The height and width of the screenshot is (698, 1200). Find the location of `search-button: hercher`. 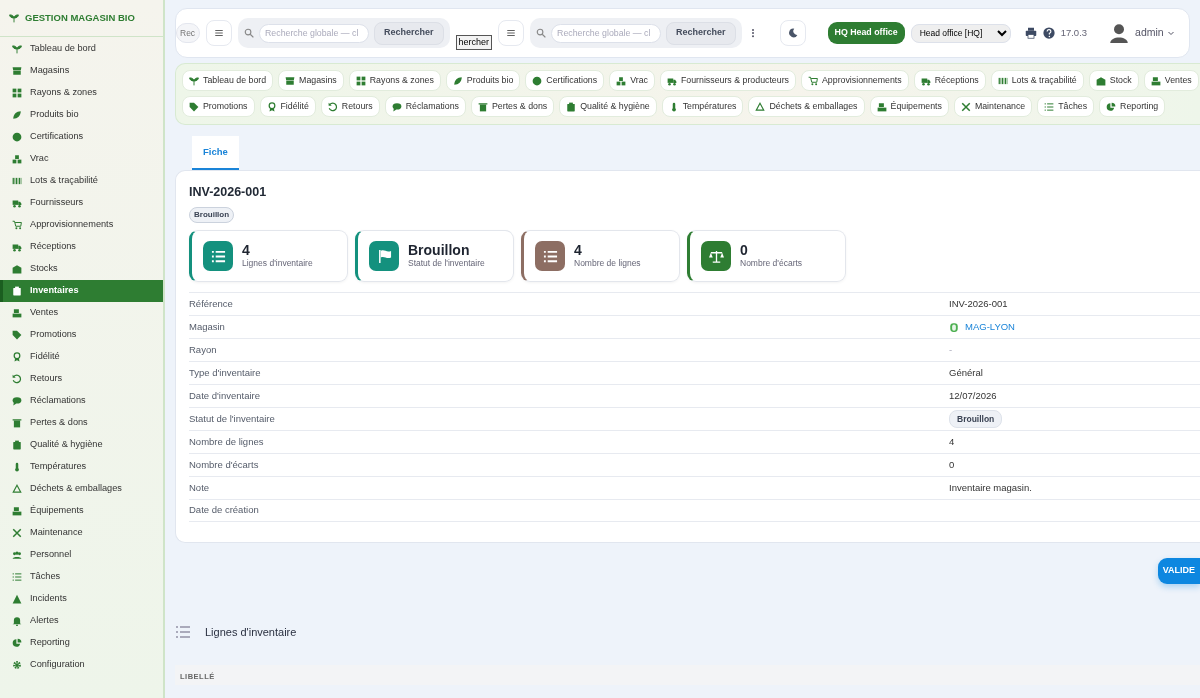

search-button: hercher is located at coordinates (474, 42).